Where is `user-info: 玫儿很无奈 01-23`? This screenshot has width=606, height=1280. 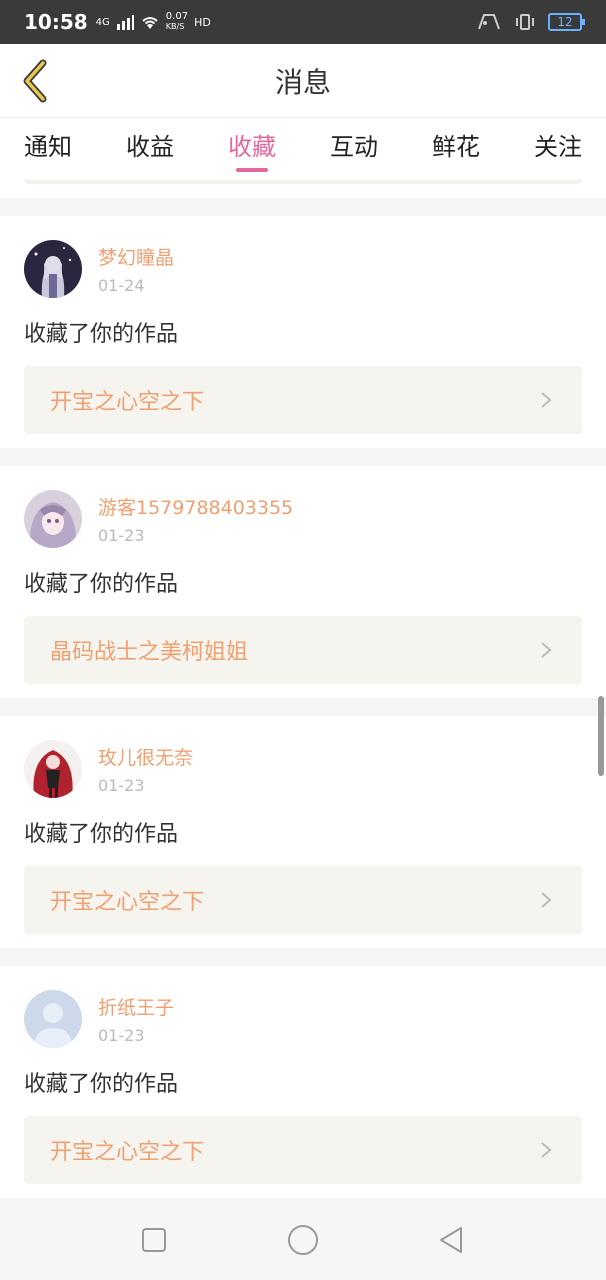
user-info: 玫儿很无奈 01-23 is located at coordinates (145, 769).